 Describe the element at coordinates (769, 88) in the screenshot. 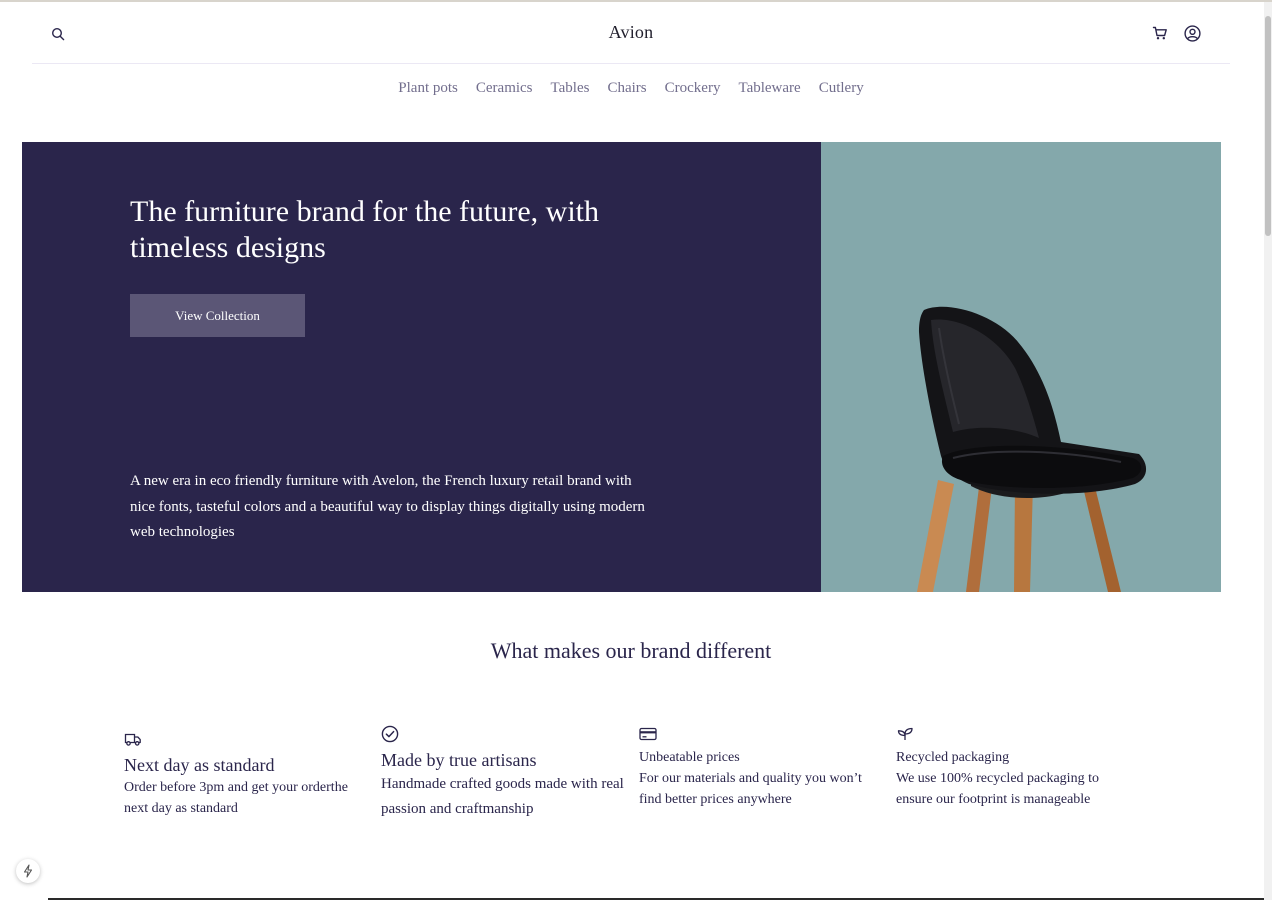

I see `nav-item-tableware: Tableware` at that location.